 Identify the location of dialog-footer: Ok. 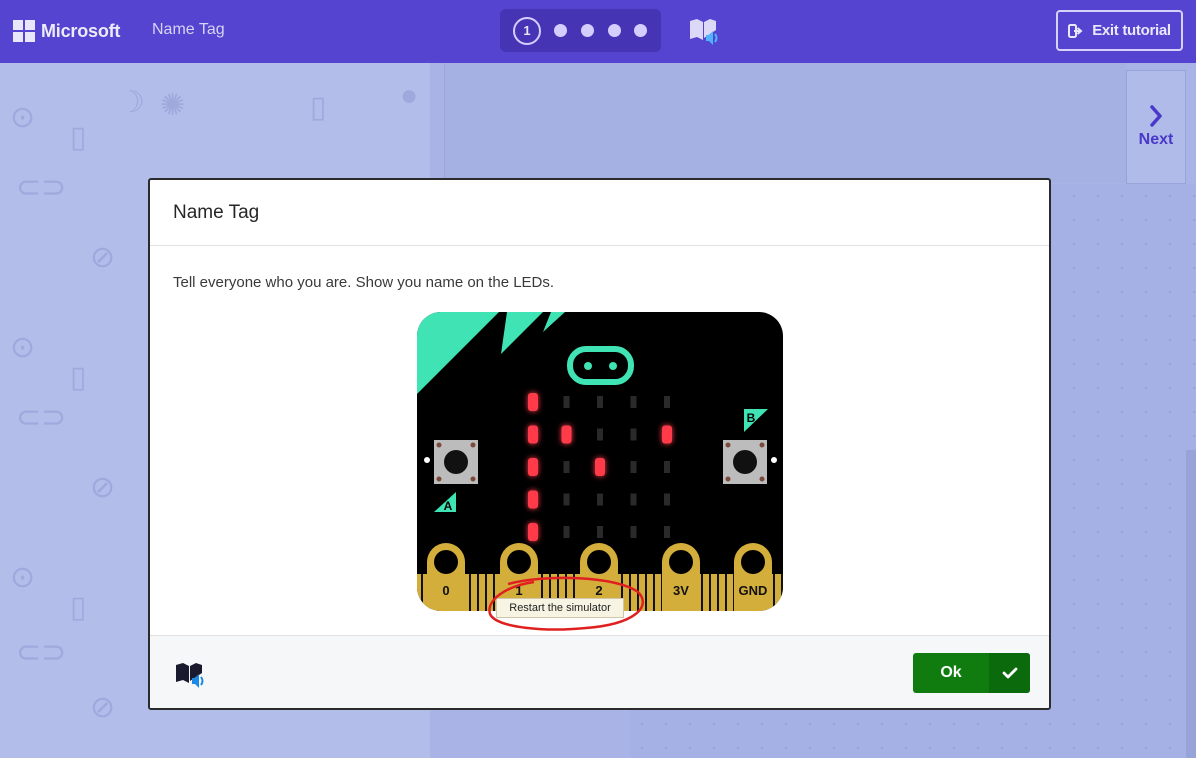
(599, 671).